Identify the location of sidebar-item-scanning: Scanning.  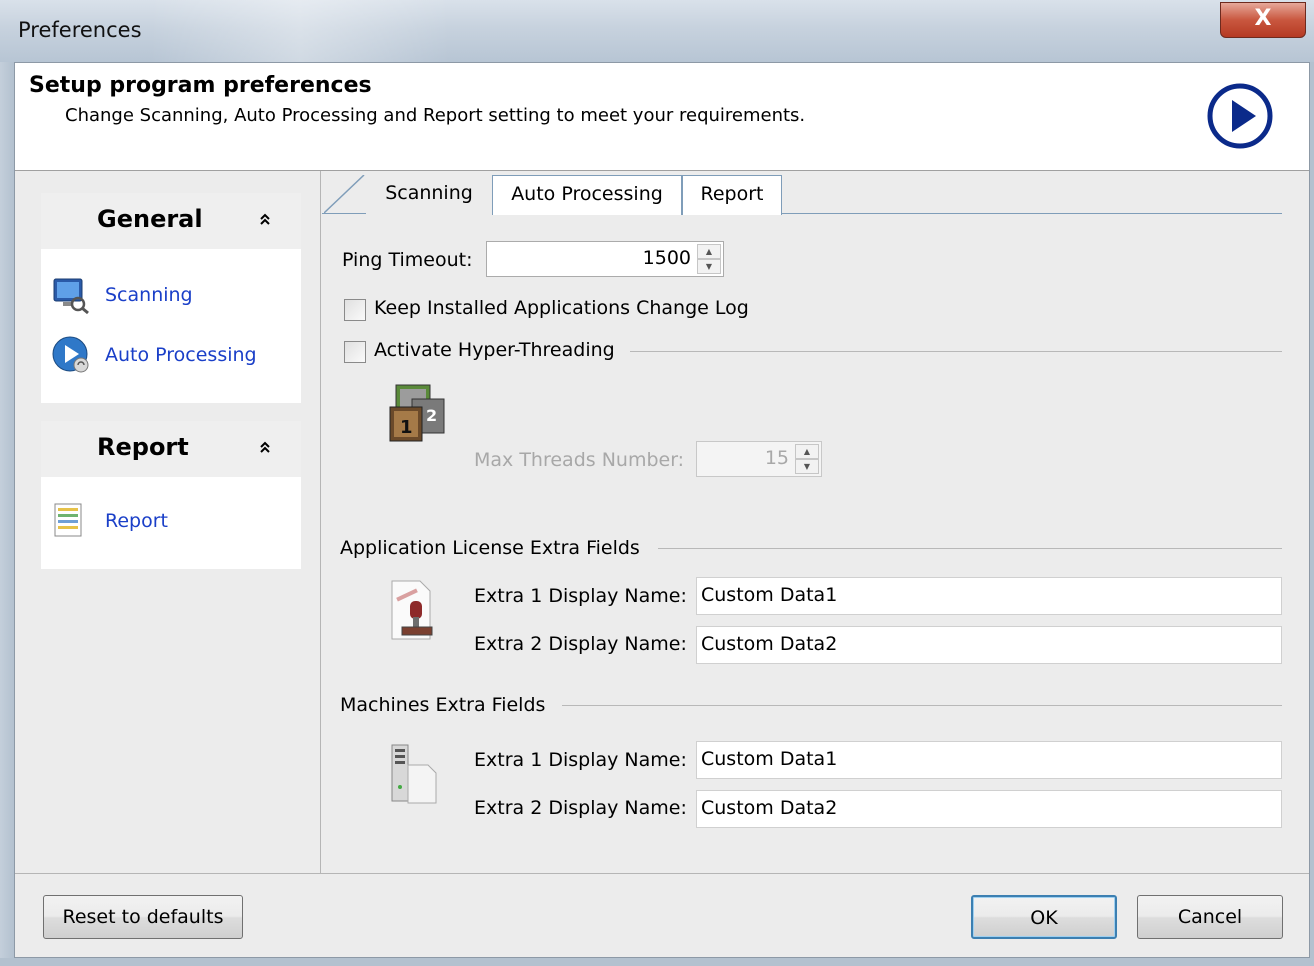
(122, 295).